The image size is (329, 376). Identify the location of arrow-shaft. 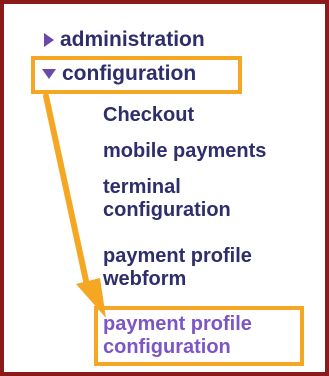
(67, 193).